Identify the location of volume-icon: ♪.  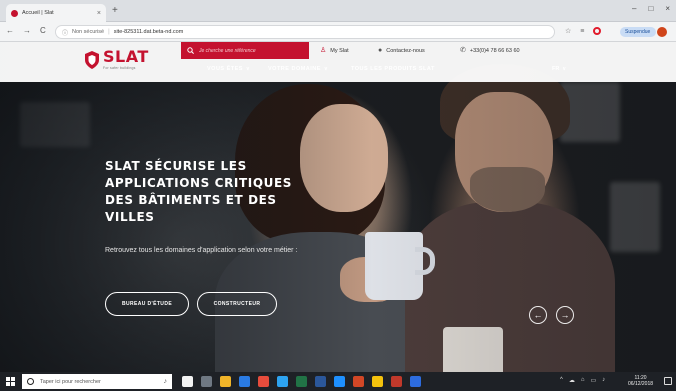
(603, 380).